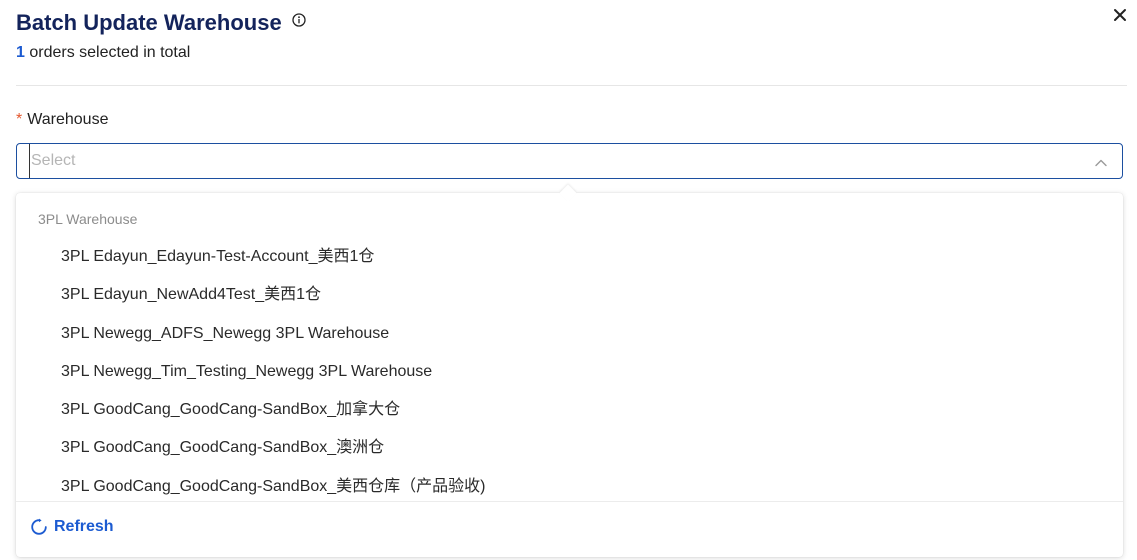  What do you see at coordinates (569, 529) in the screenshot?
I see `dropdown-footer: Refresh` at bounding box center [569, 529].